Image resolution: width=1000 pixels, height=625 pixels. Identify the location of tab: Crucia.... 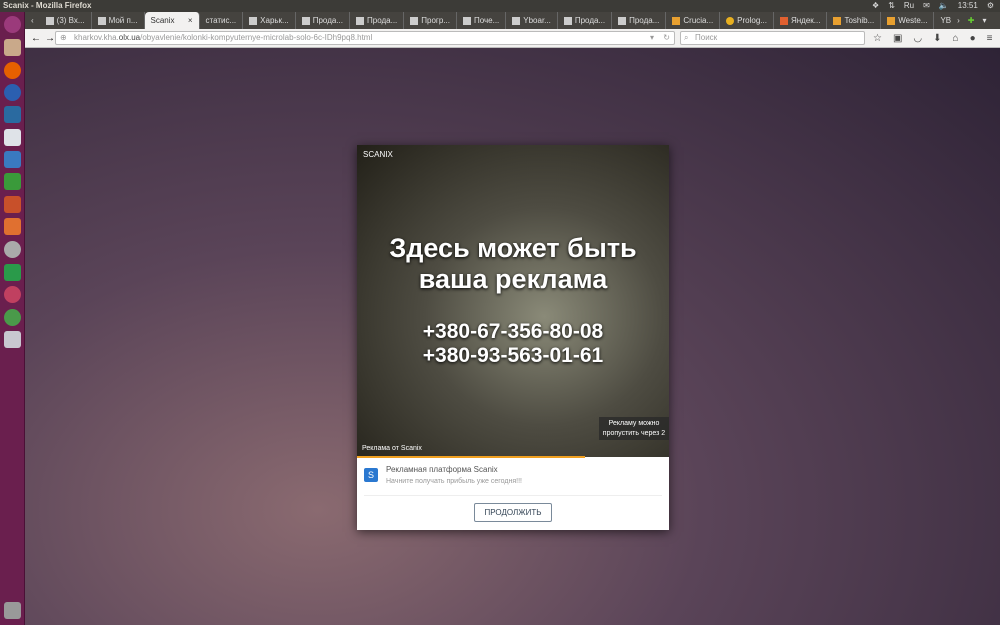
(693, 20).